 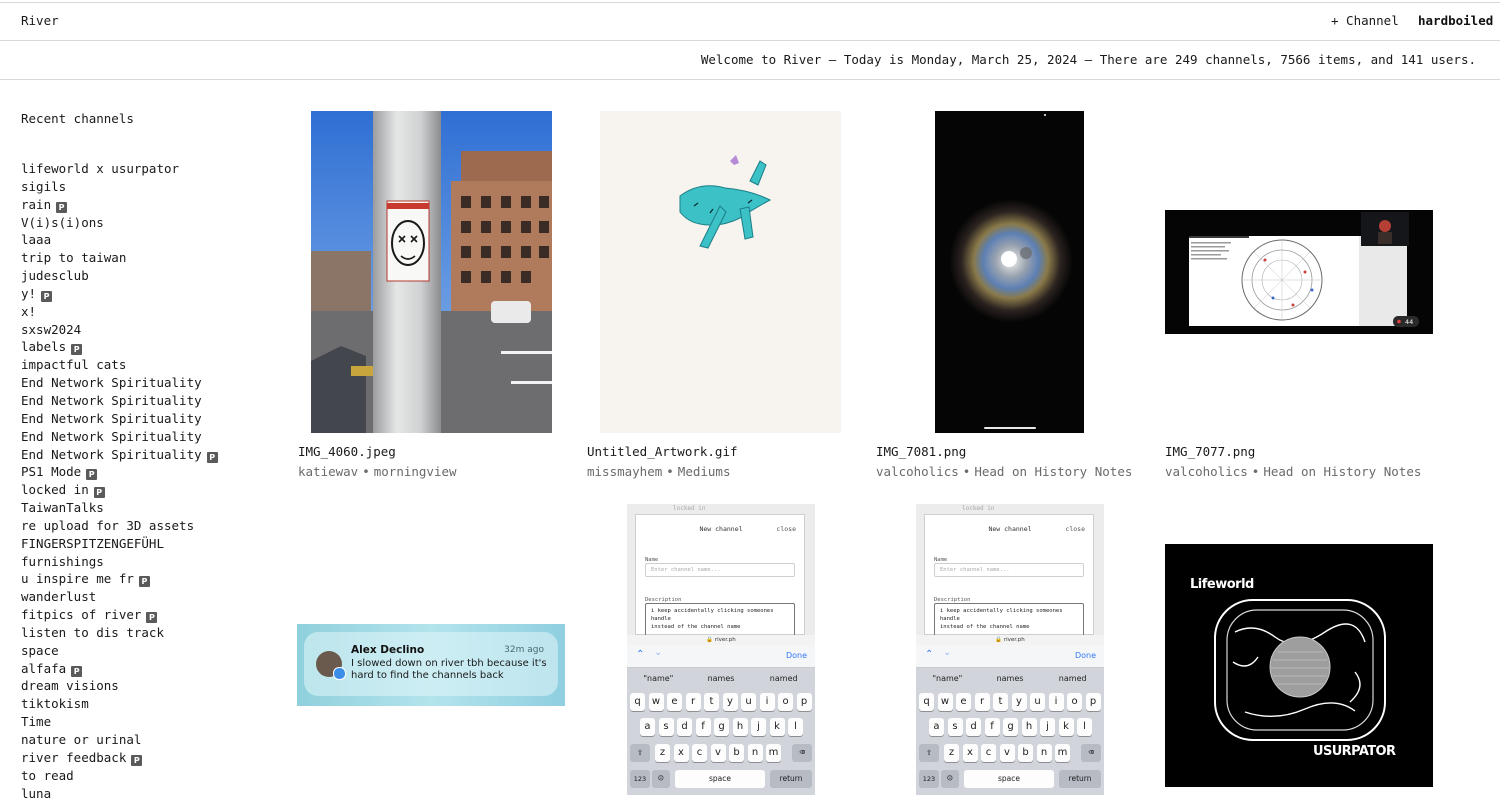 What do you see at coordinates (1009, 779) in the screenshot?
I see `space-key: space` at bounding box center [1009, 779].